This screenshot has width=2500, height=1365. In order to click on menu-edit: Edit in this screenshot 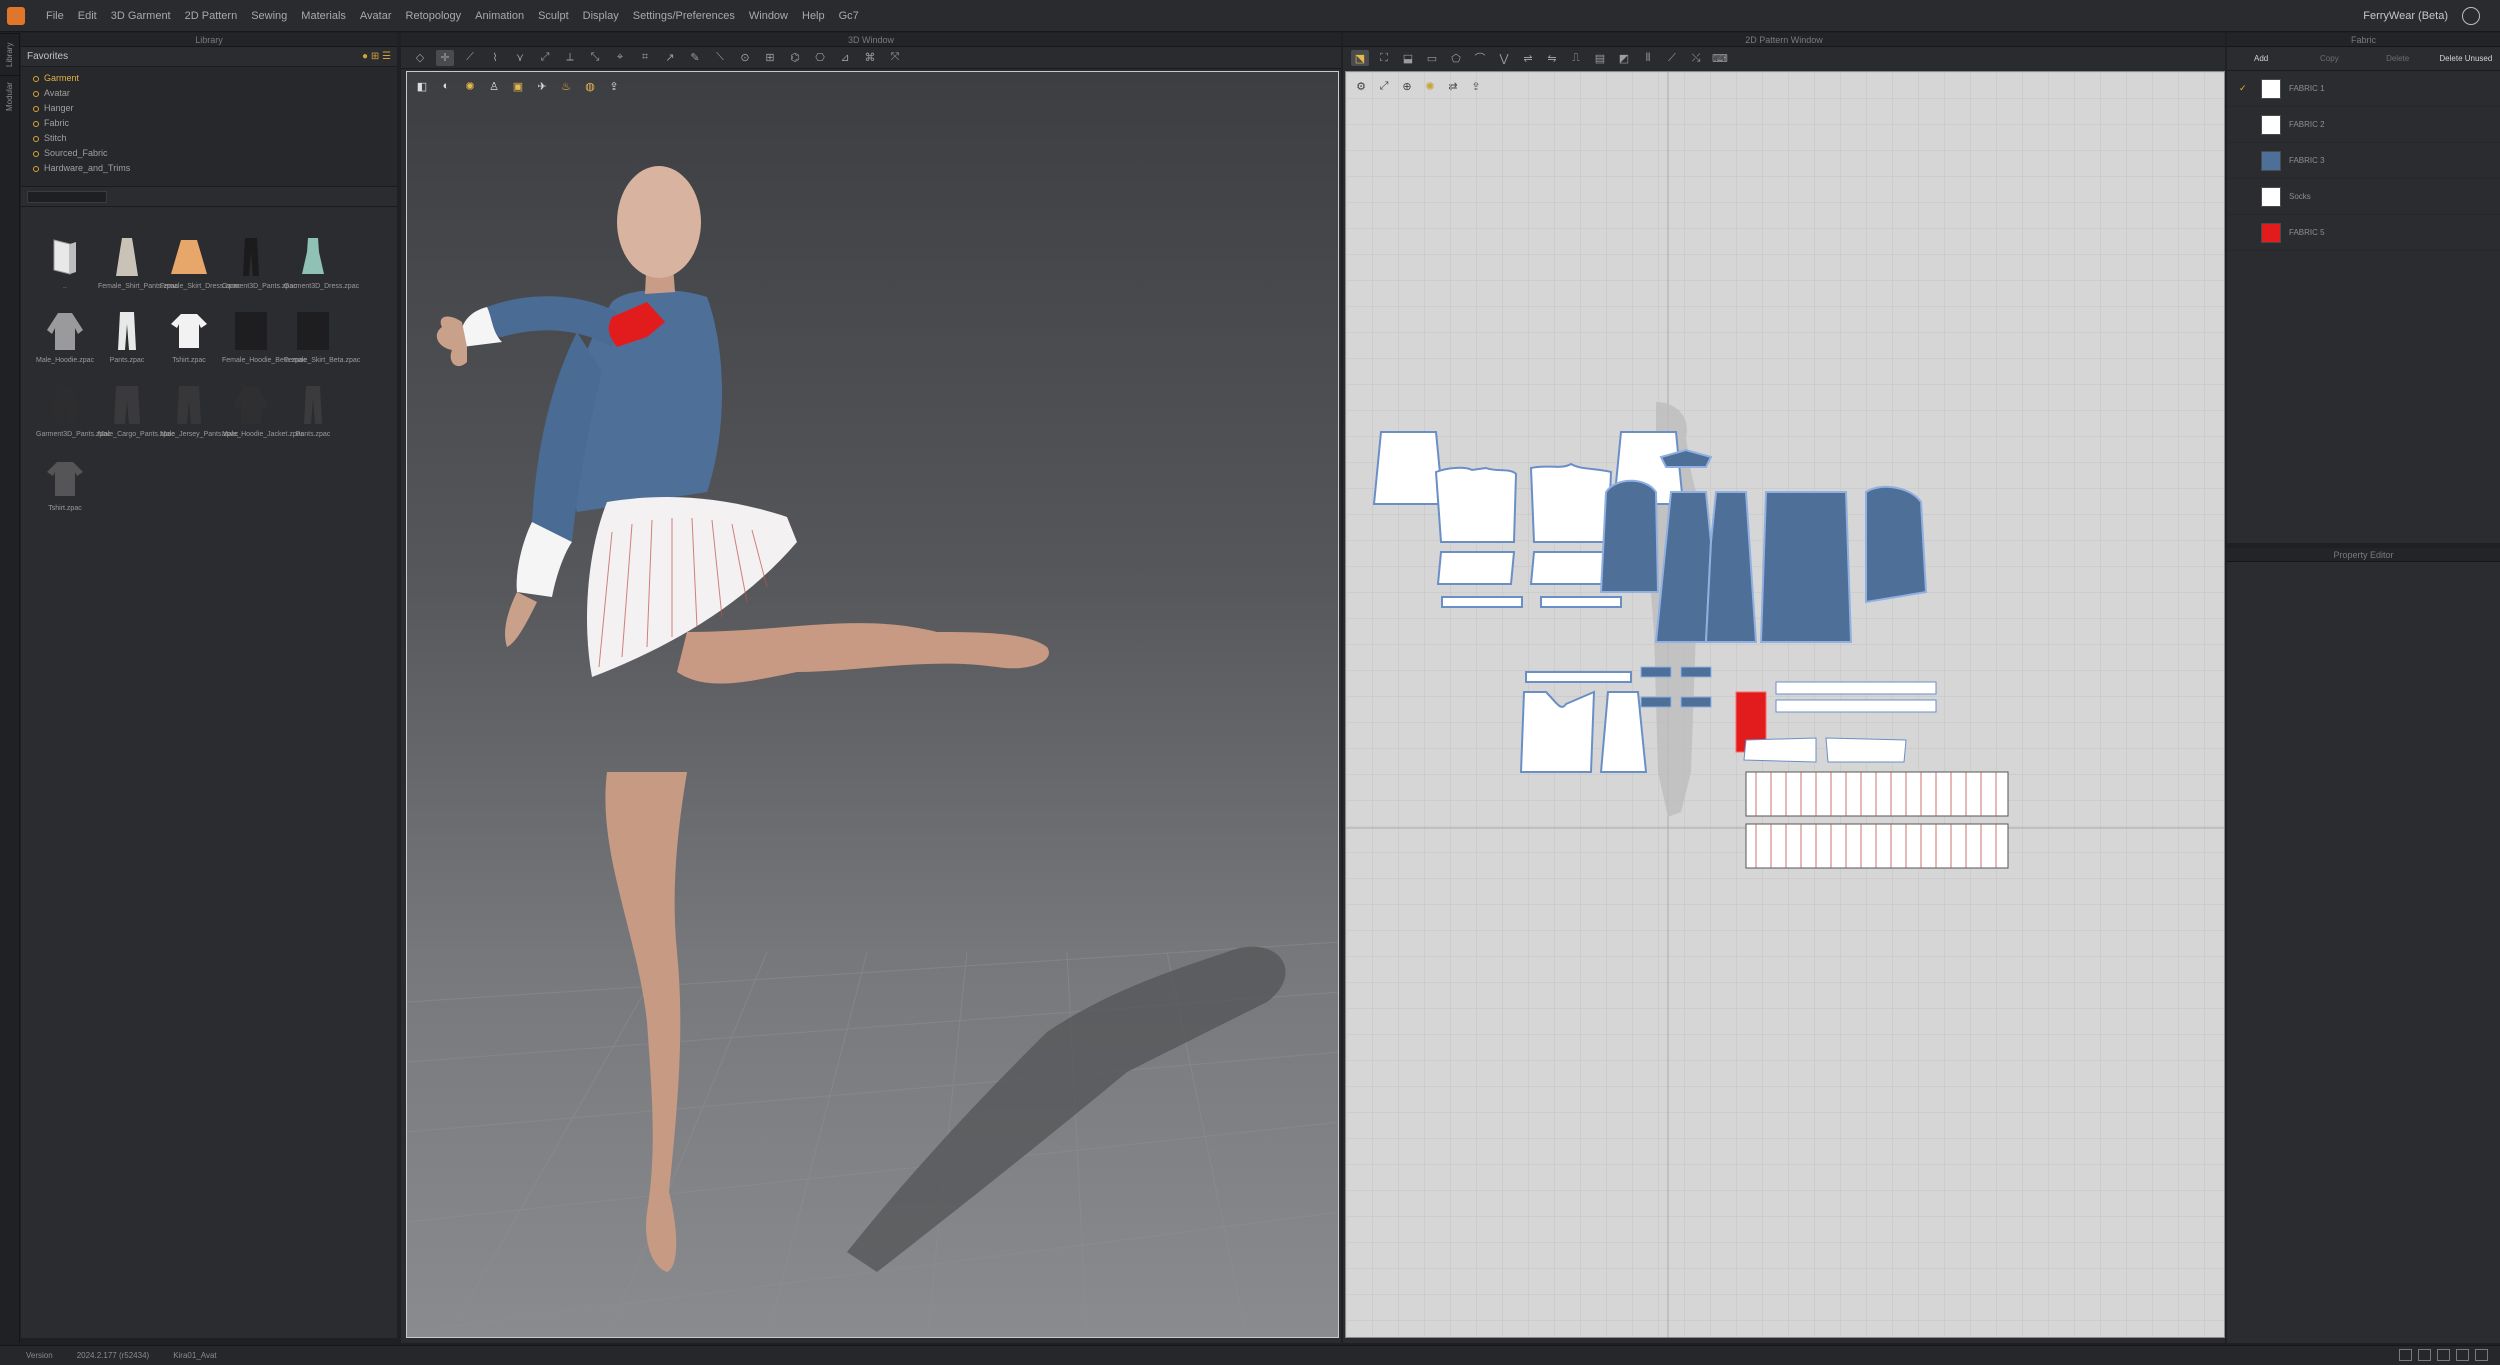, I will do `click(87, 16)`.